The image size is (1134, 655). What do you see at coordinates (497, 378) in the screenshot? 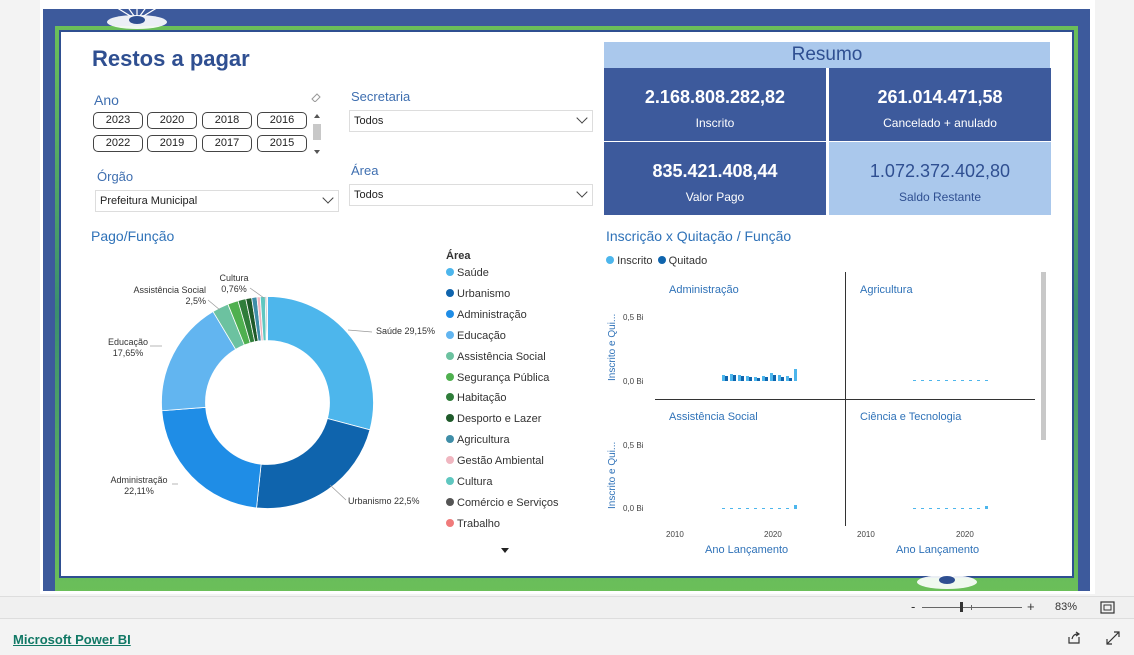
I see `legend-item: Segurança Pública` at bounding box center [497, 378].